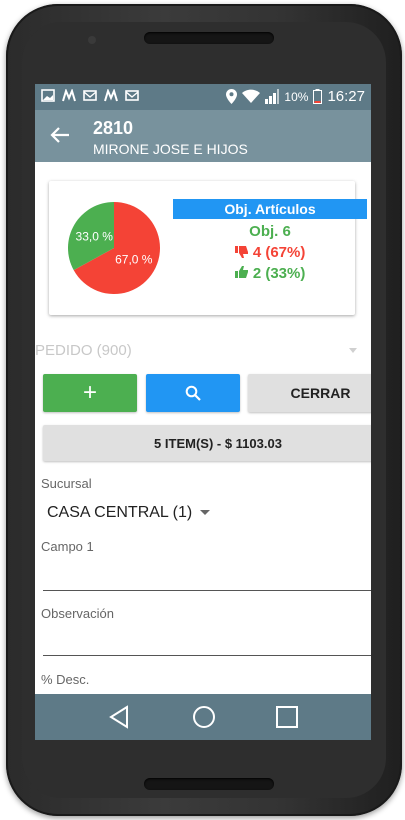 This screenshot has width=405, height=820. What do you see at coordinates (207, 443) in the screenshot?
I see `items-summary-button: 5 ITEM(S) - $ 1103.03` at bounding box center [207, 443].